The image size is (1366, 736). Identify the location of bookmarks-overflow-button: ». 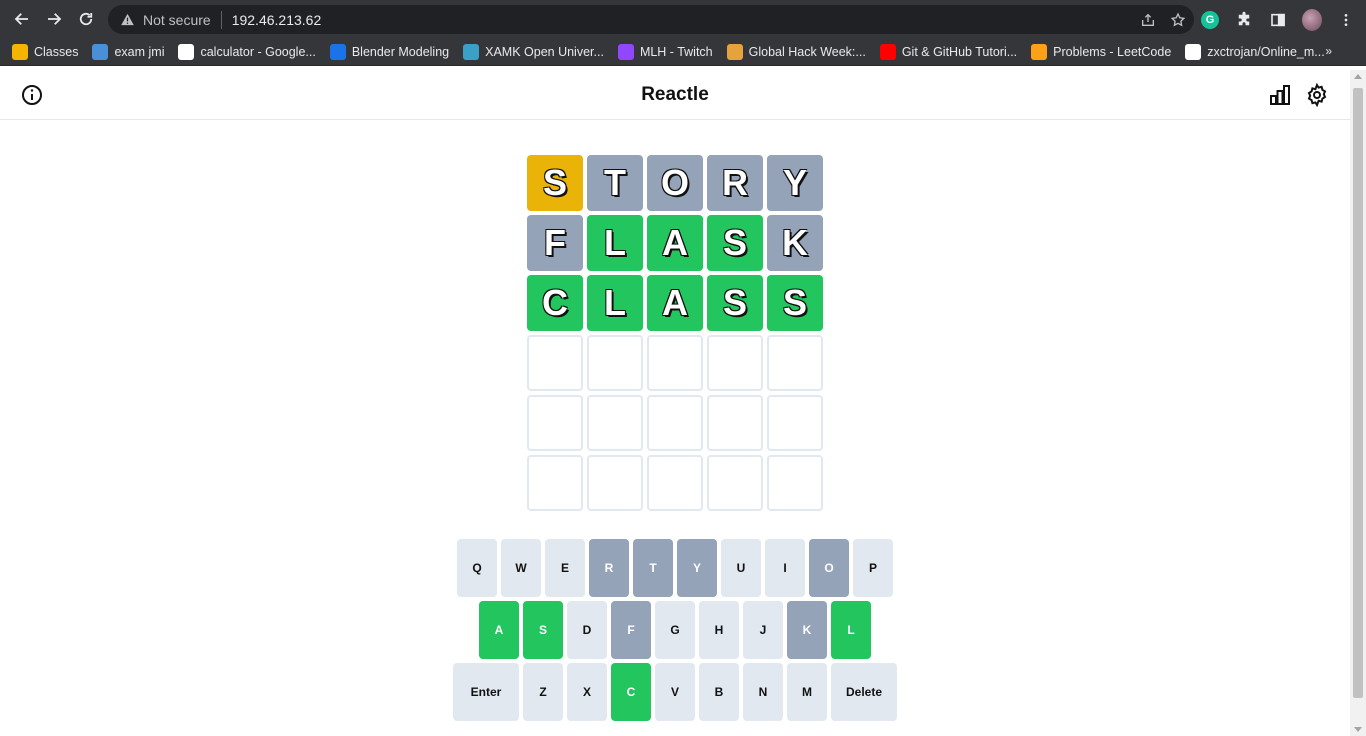
(1328, 51).